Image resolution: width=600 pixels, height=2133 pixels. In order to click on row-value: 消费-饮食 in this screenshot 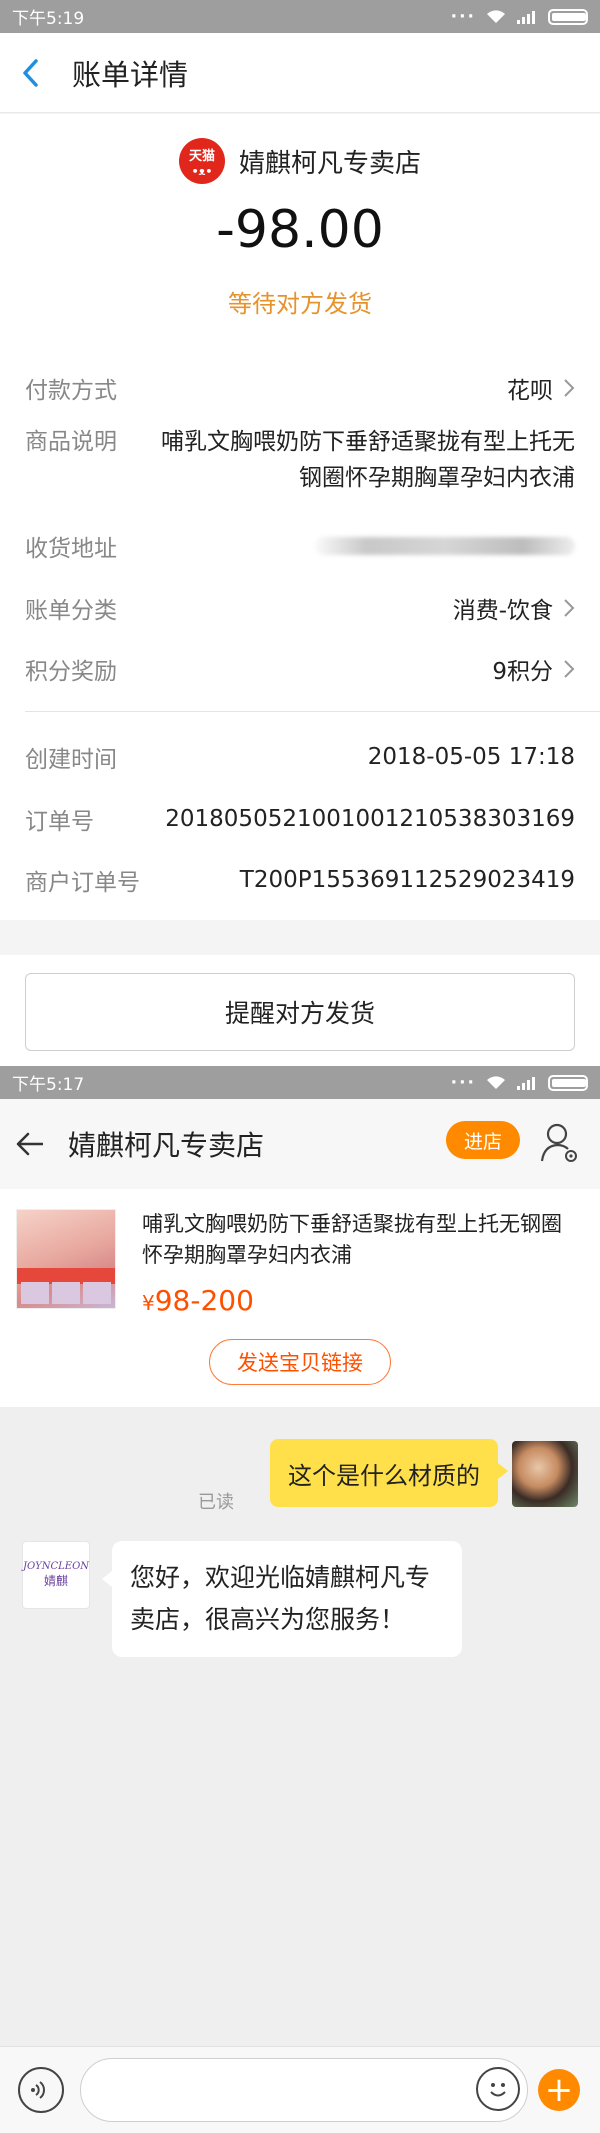, I will do `click(514, 608)`.